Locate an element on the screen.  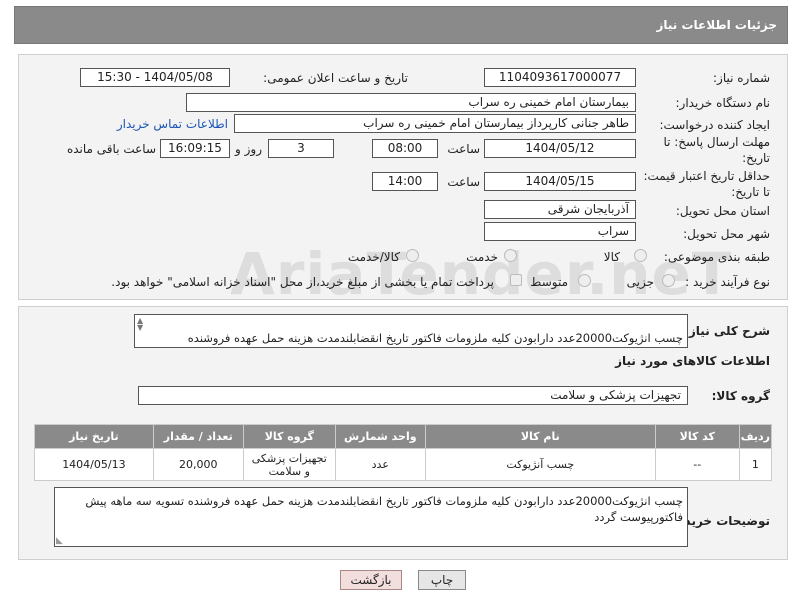
cell-unit: عدد is located at coordinates (380, 464).